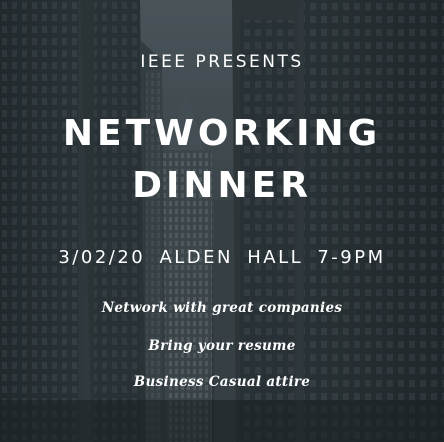 The image size is (444, 442). What do you see at coordinates (222, 185) in the screenshot?
I see `title-line-2: DINNER` at bounding box center [222, 185].